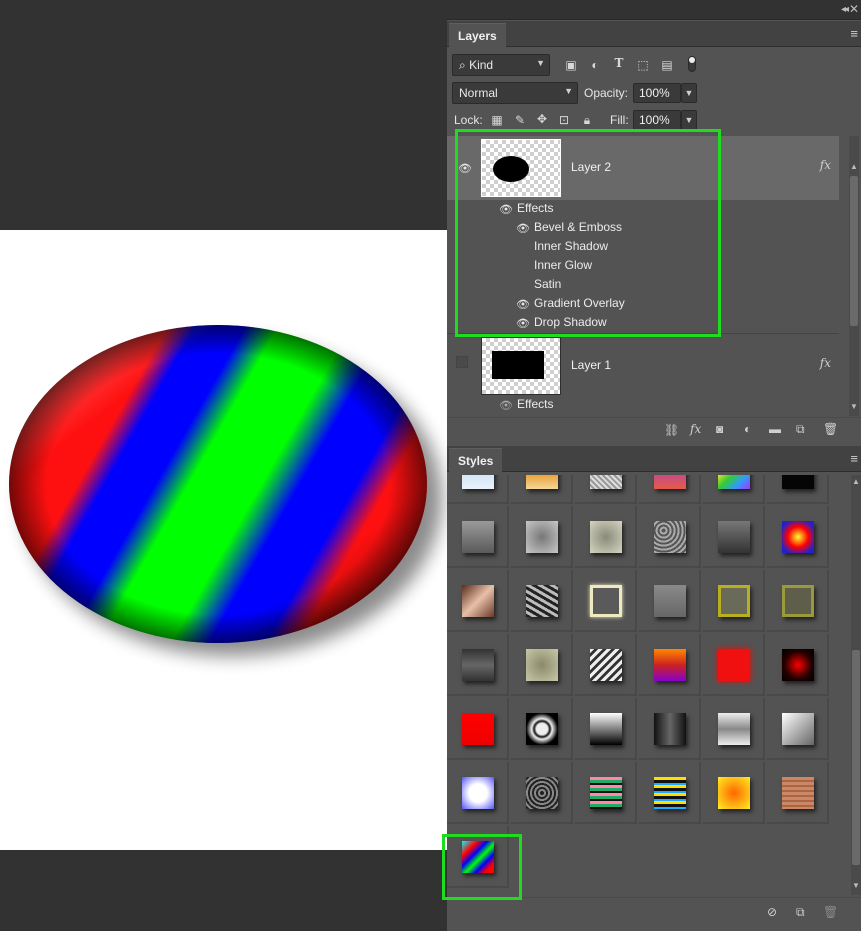  Describe the element at coordinates (671, 430) in the screenshot. I see `link-layers-icon: ⛓︎` at that location.